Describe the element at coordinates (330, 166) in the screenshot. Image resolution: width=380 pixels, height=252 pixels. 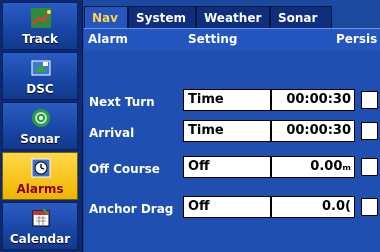
I see `field-value: 0.00ₘ` at that location.